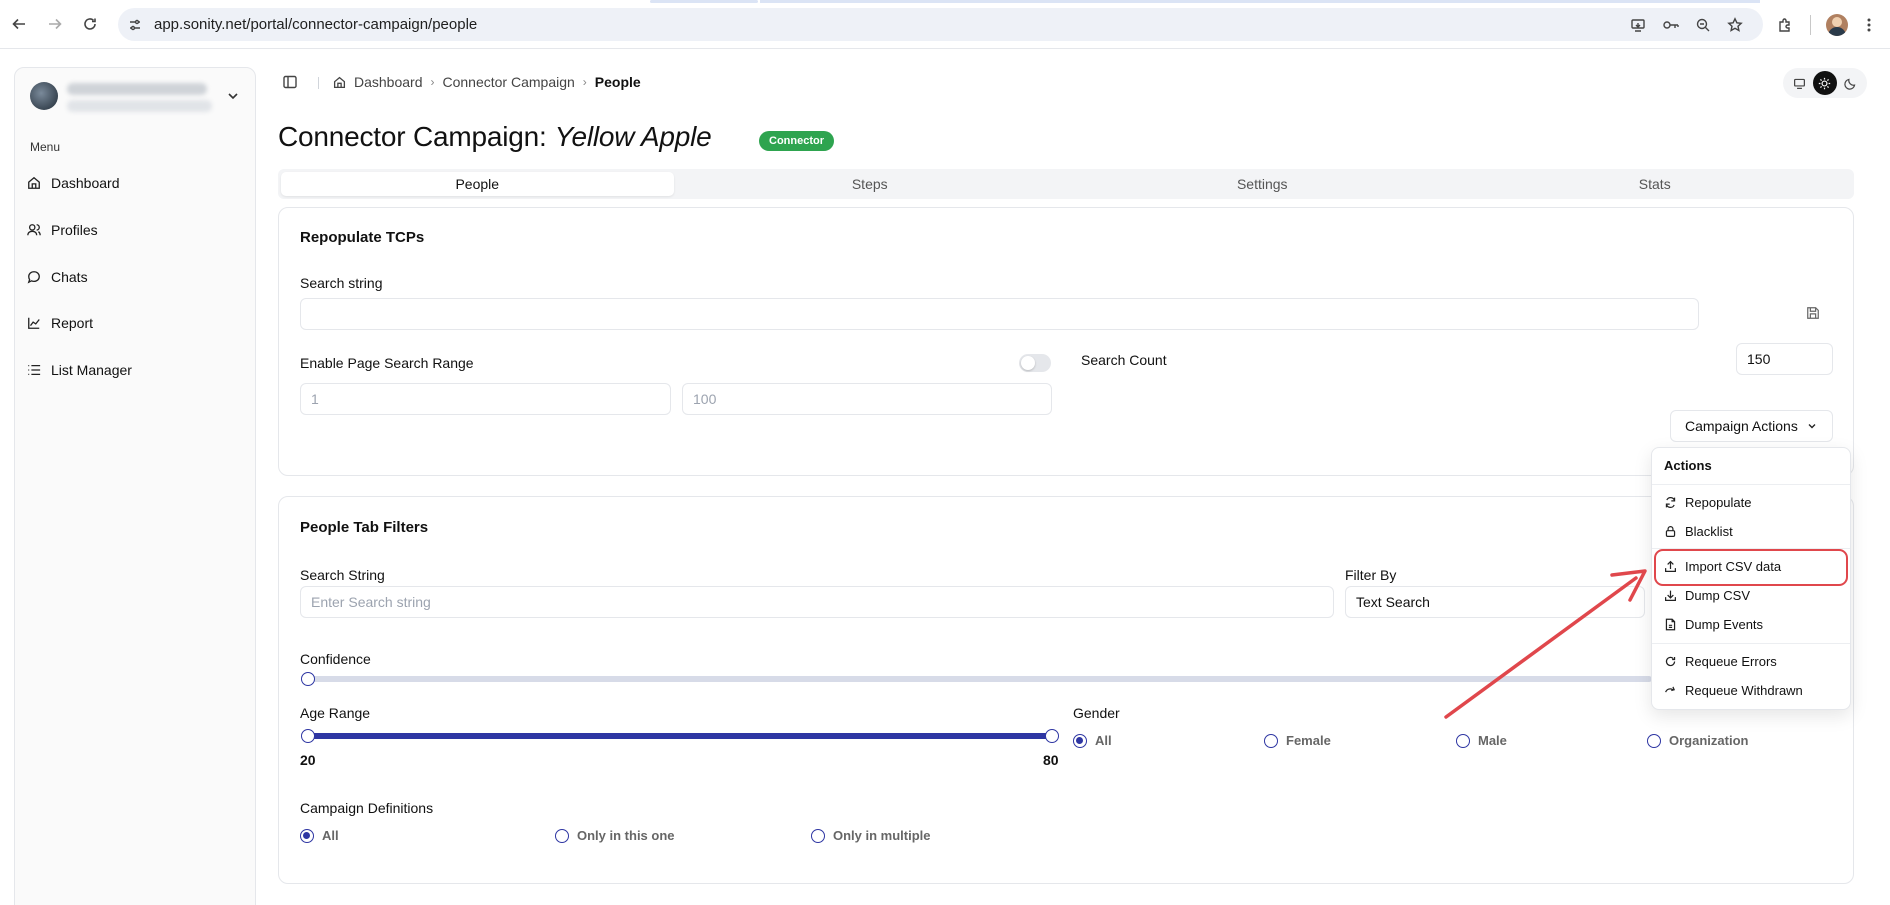  Describe the element at coordinates (132, 277) in the screenshot. I see `sidebar-item-chats: Chats` at that location.